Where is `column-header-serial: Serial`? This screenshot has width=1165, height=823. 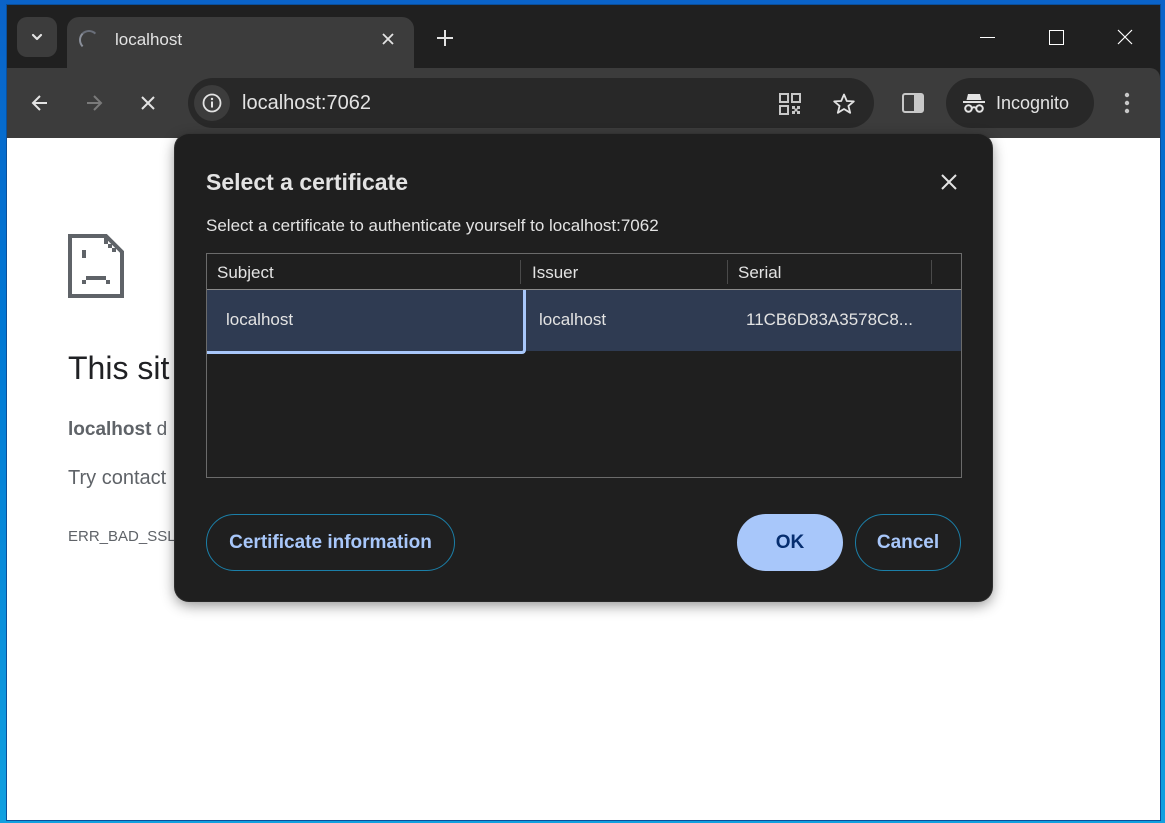 column-header-serial: Serial is located at coordinates (759, 273).